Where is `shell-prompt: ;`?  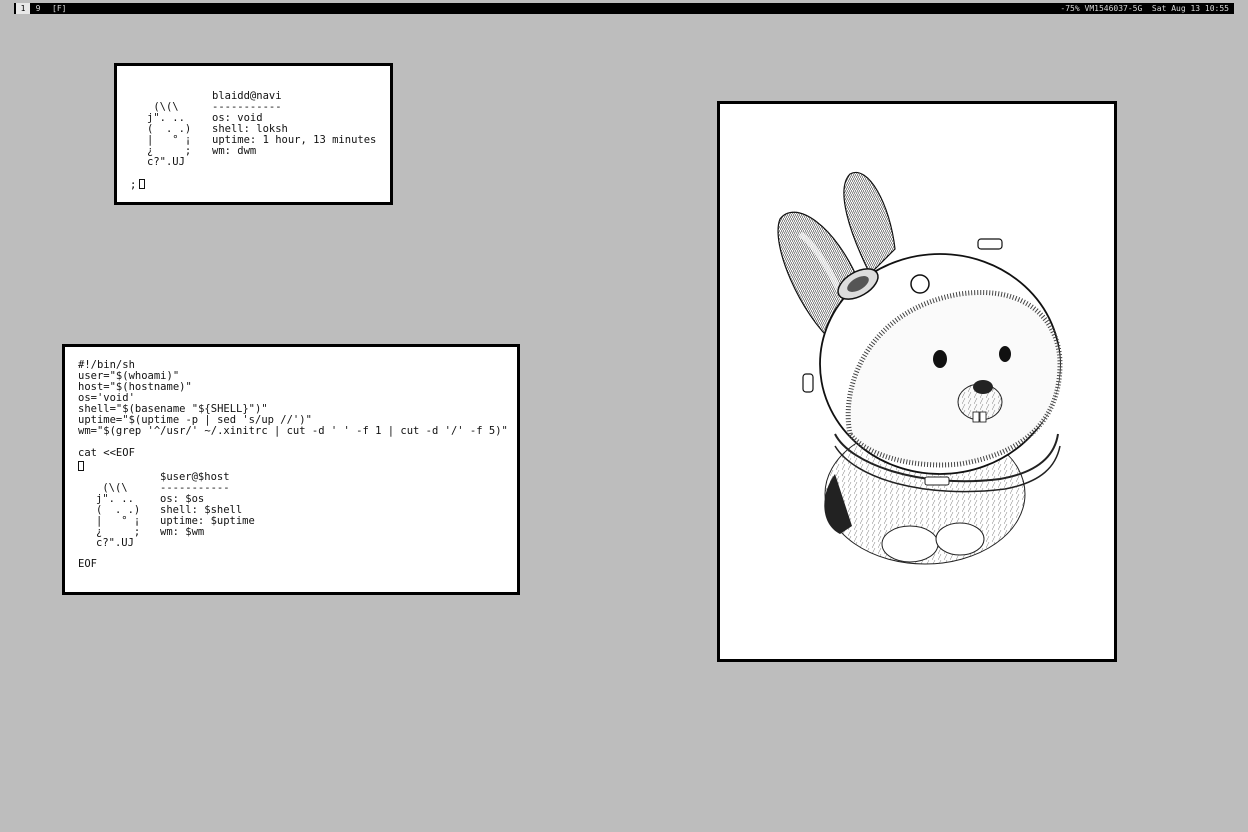
shell-prompt: ; is located at coordinates (138, 185).